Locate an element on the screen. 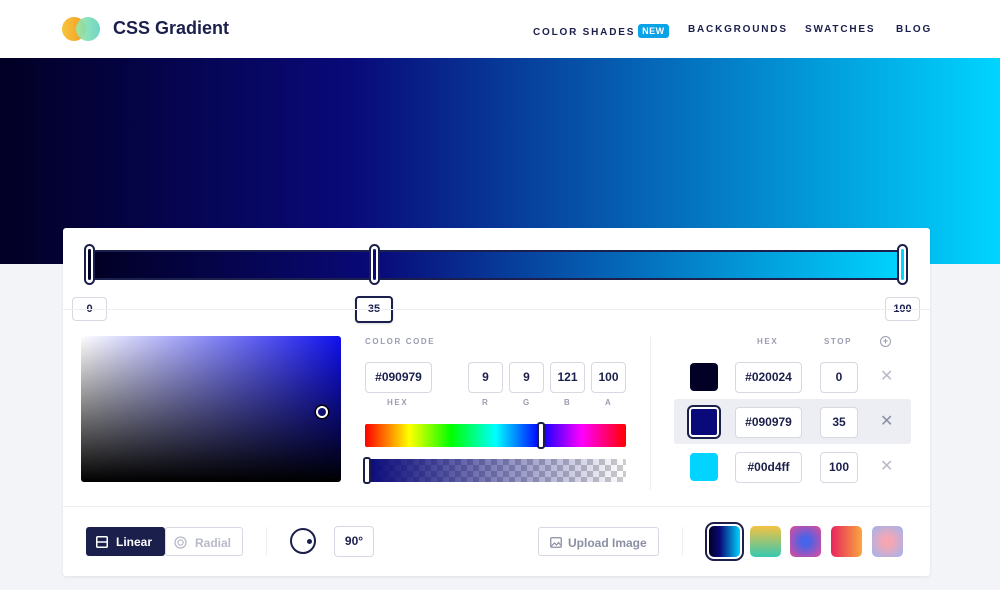 The height and width of the screenshot is (590, 1000). hue-slider-handle is located at coordinates (540, 435).